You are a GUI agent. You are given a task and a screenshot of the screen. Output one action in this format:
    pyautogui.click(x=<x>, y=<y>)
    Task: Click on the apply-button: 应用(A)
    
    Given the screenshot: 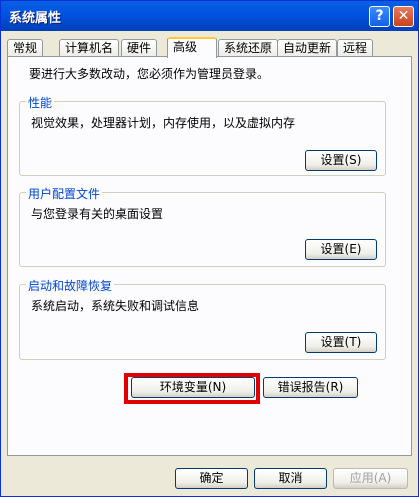 What is the action you would take?
    pyautogui.click(x=370, y=478)
    